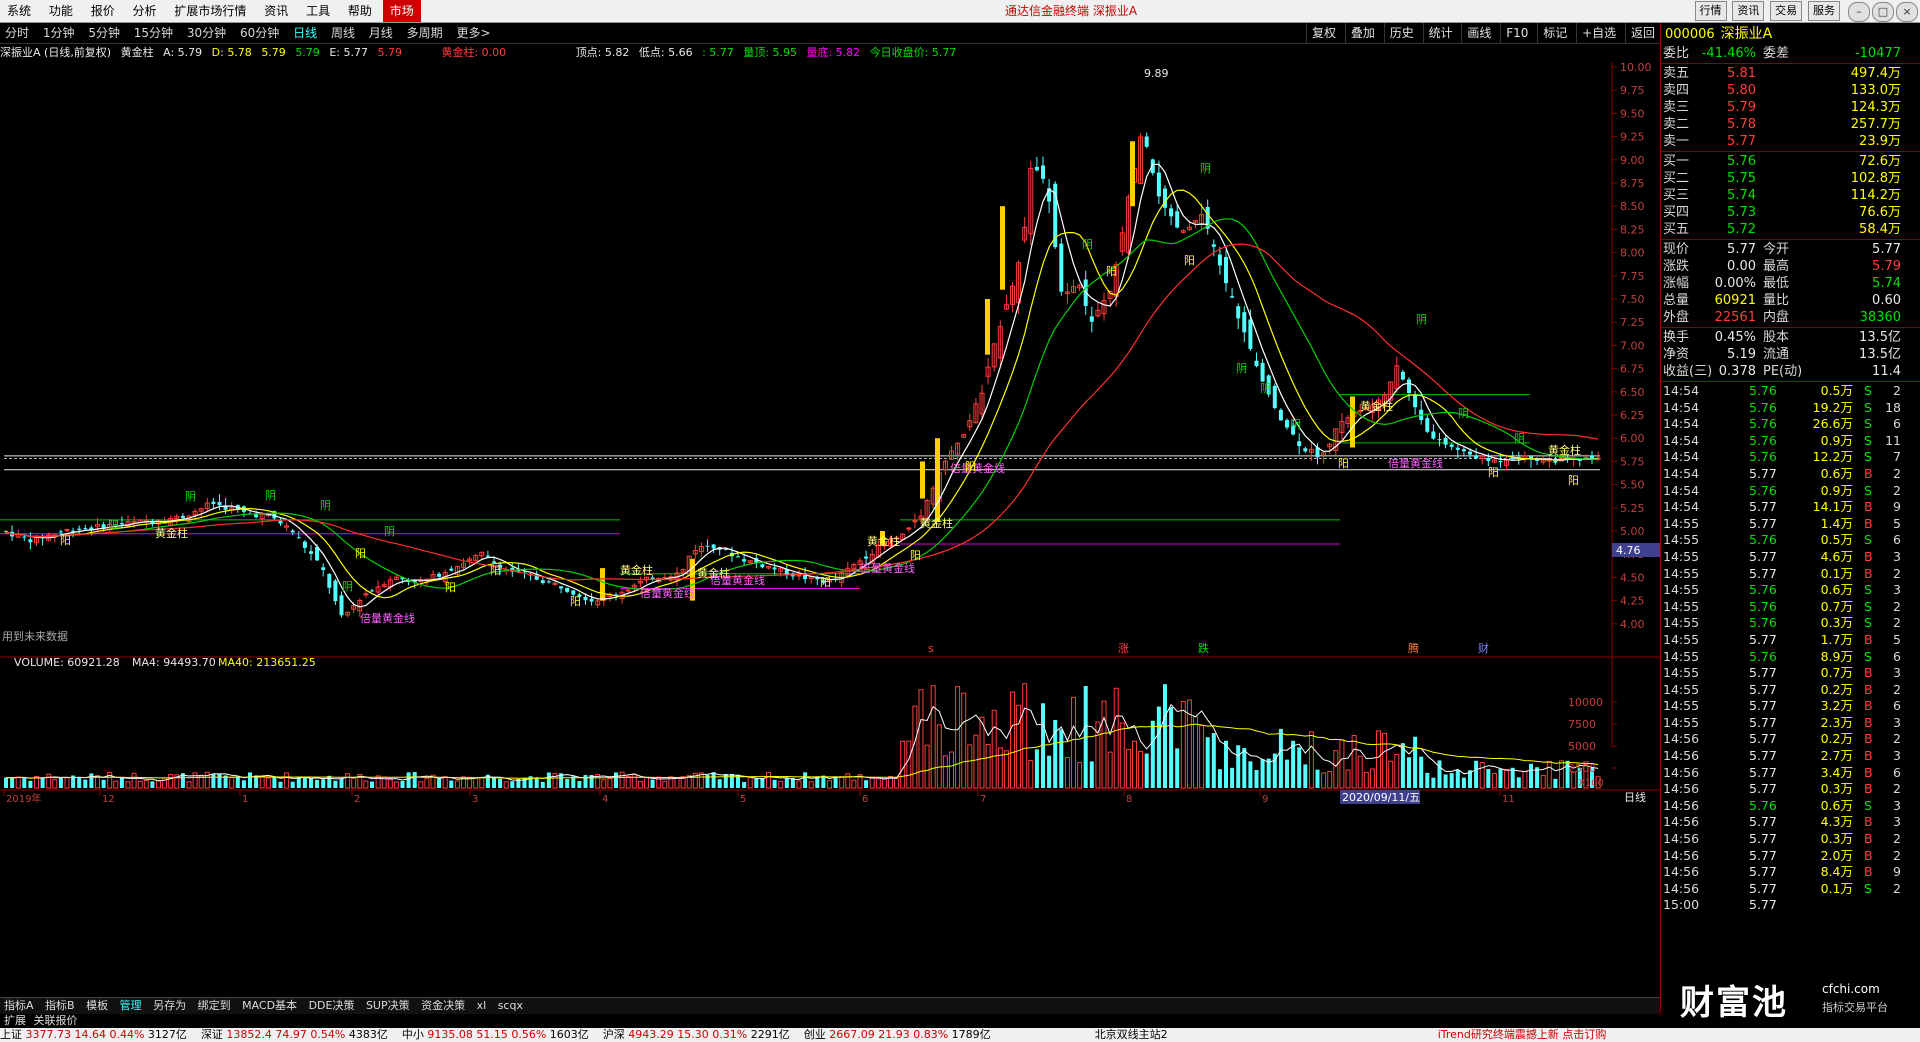 This screenshot has width=1920, height=1042. Describe the element at coordinates (1790, 141) in the screenshot. I see `ask-row: 卖一 5.77 23.9万` at that location.